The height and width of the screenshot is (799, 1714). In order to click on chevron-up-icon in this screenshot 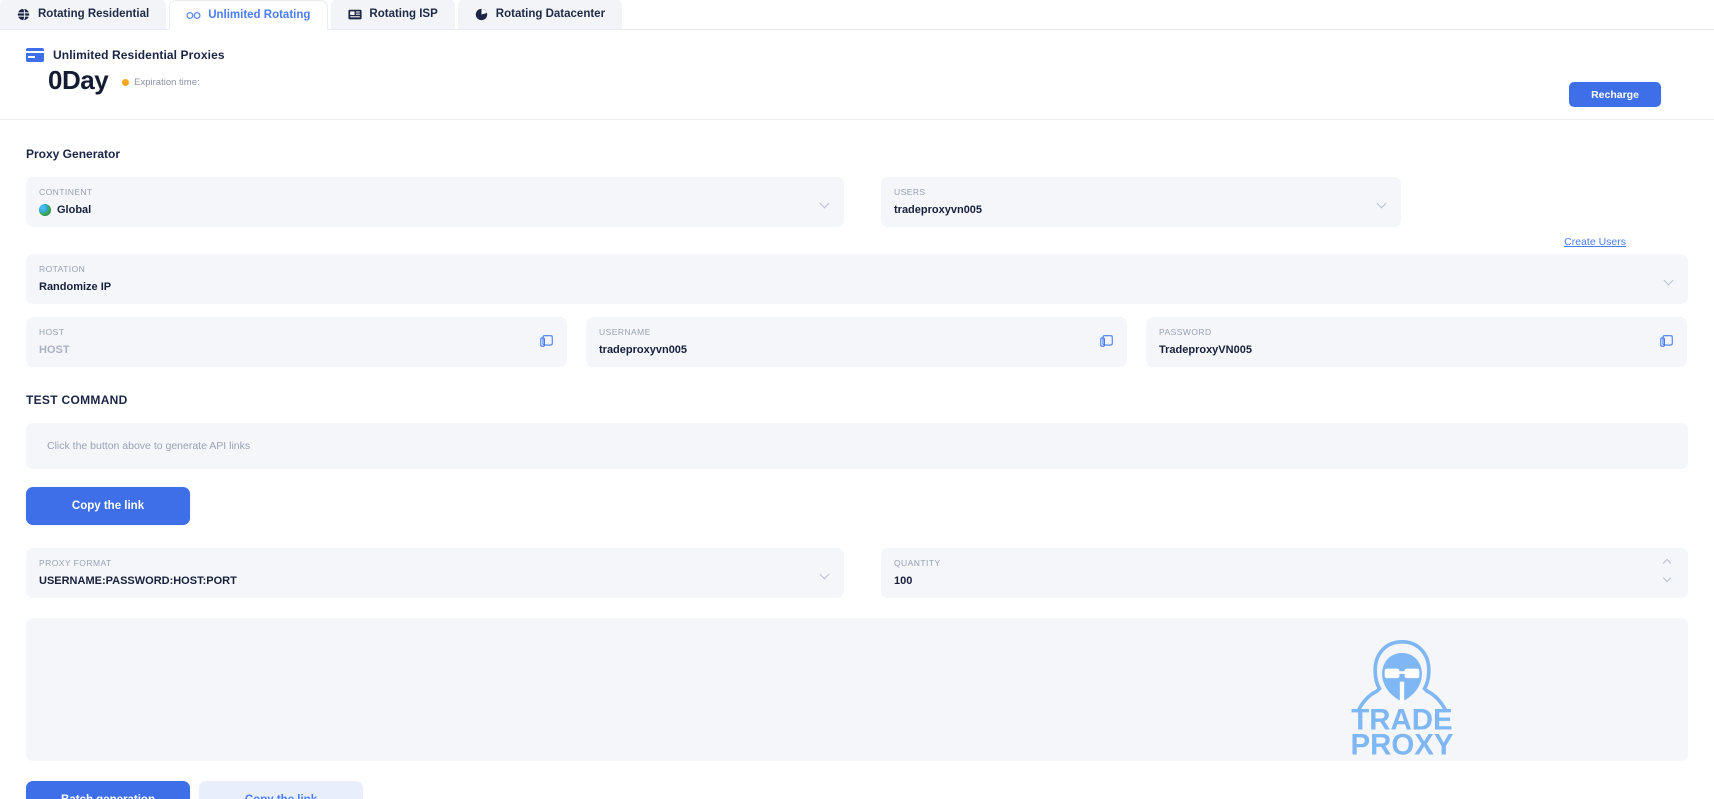, I will do `click(1667, 563)`.